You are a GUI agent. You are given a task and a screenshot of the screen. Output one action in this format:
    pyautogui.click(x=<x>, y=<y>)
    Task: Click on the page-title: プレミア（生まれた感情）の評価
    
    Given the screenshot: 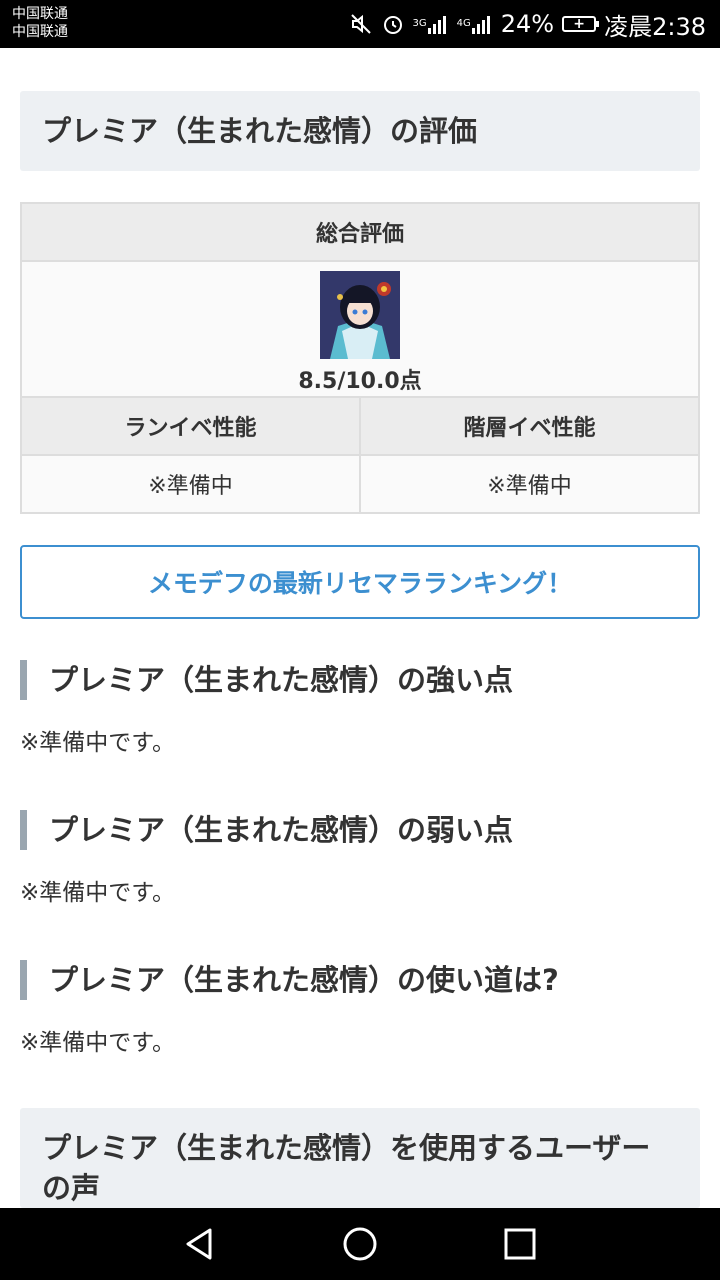 What is the action you would take?
    pyautogui.click(x=360, y=131)
    